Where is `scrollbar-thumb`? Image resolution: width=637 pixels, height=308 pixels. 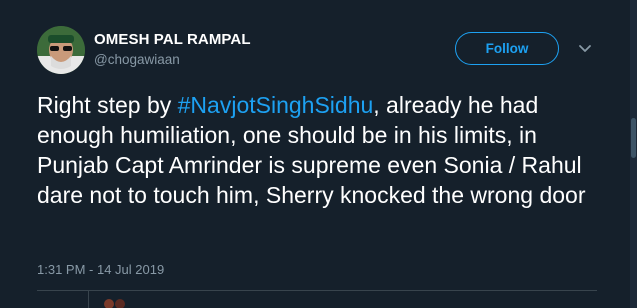 scrollbar-thumb is located at coordinates (633, 138).